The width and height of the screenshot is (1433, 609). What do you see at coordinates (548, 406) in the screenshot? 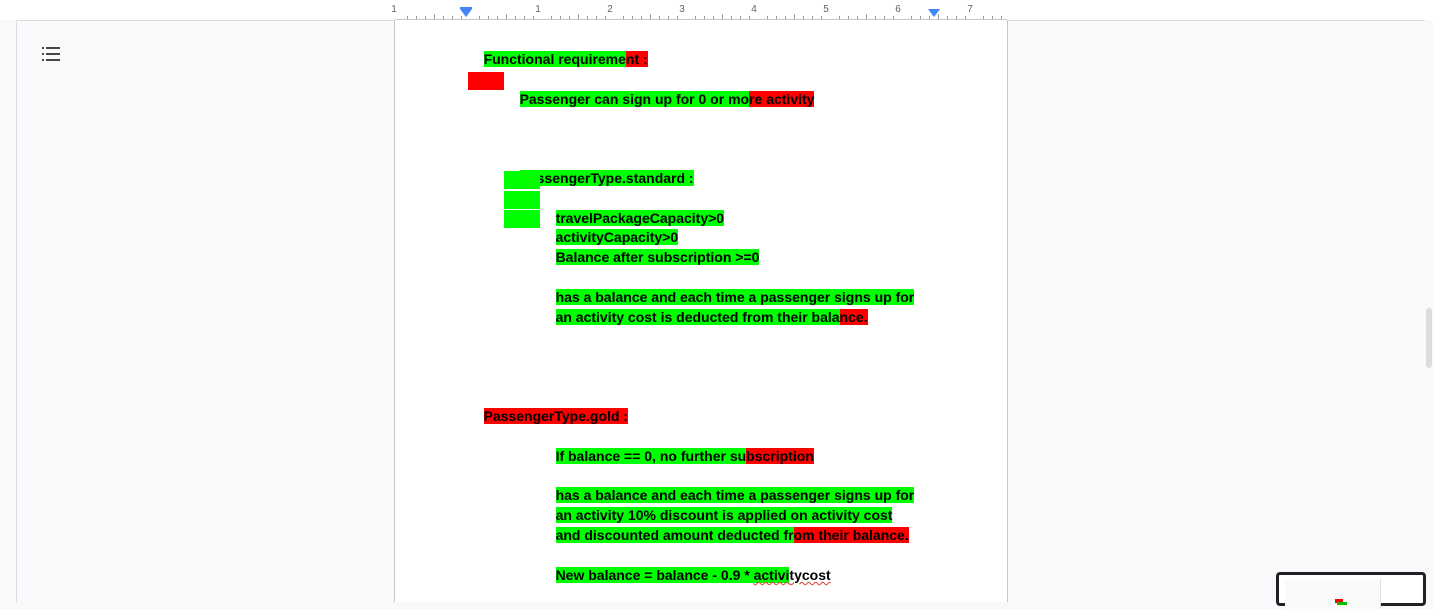
I see `doc-line: PassengerType.gold :` at bounding box center [548, 406].